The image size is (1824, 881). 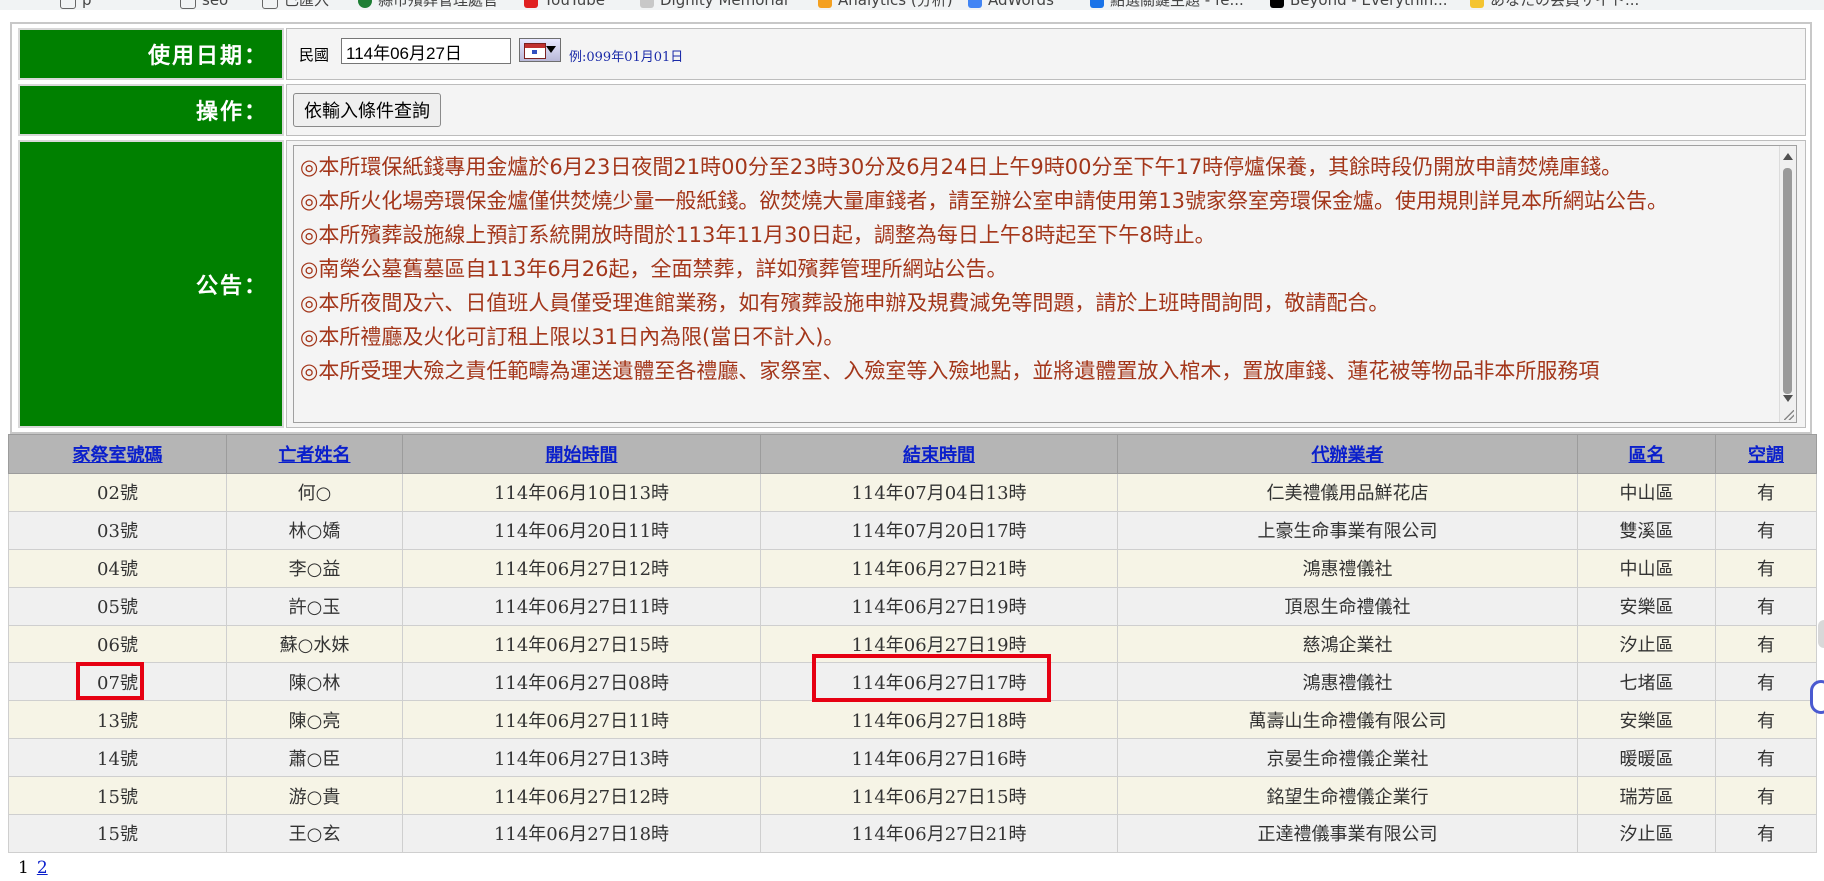 What do you see at coordinates (1788, 156) in the screenshot?
I see `scroll-up-icon` at bounding box center [1788, 156].